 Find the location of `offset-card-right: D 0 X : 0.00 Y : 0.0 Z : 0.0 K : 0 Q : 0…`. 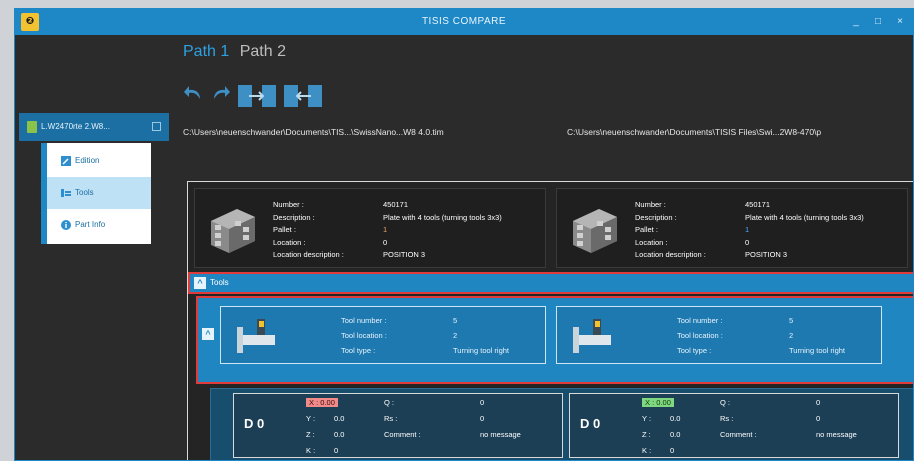

offset-card-right: D 0 X : 0.00 Y : 0.0 Z : 0.0 K : 0 Q : 0… is located at coordinates (734, 425).